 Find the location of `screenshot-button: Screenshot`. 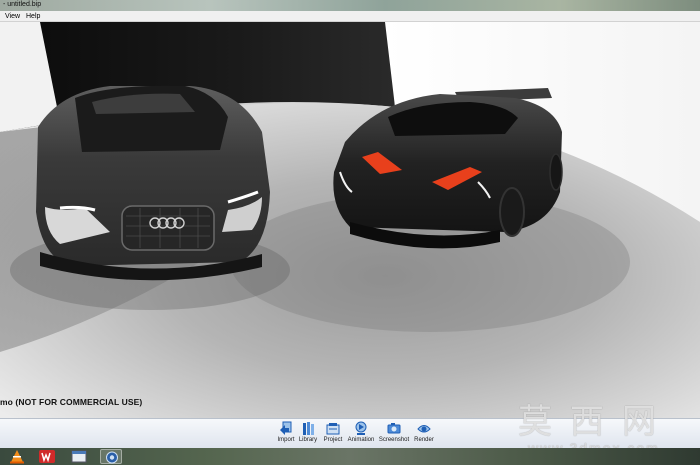

screenshot-button: Screenshot is located at coordinates (394, 434).